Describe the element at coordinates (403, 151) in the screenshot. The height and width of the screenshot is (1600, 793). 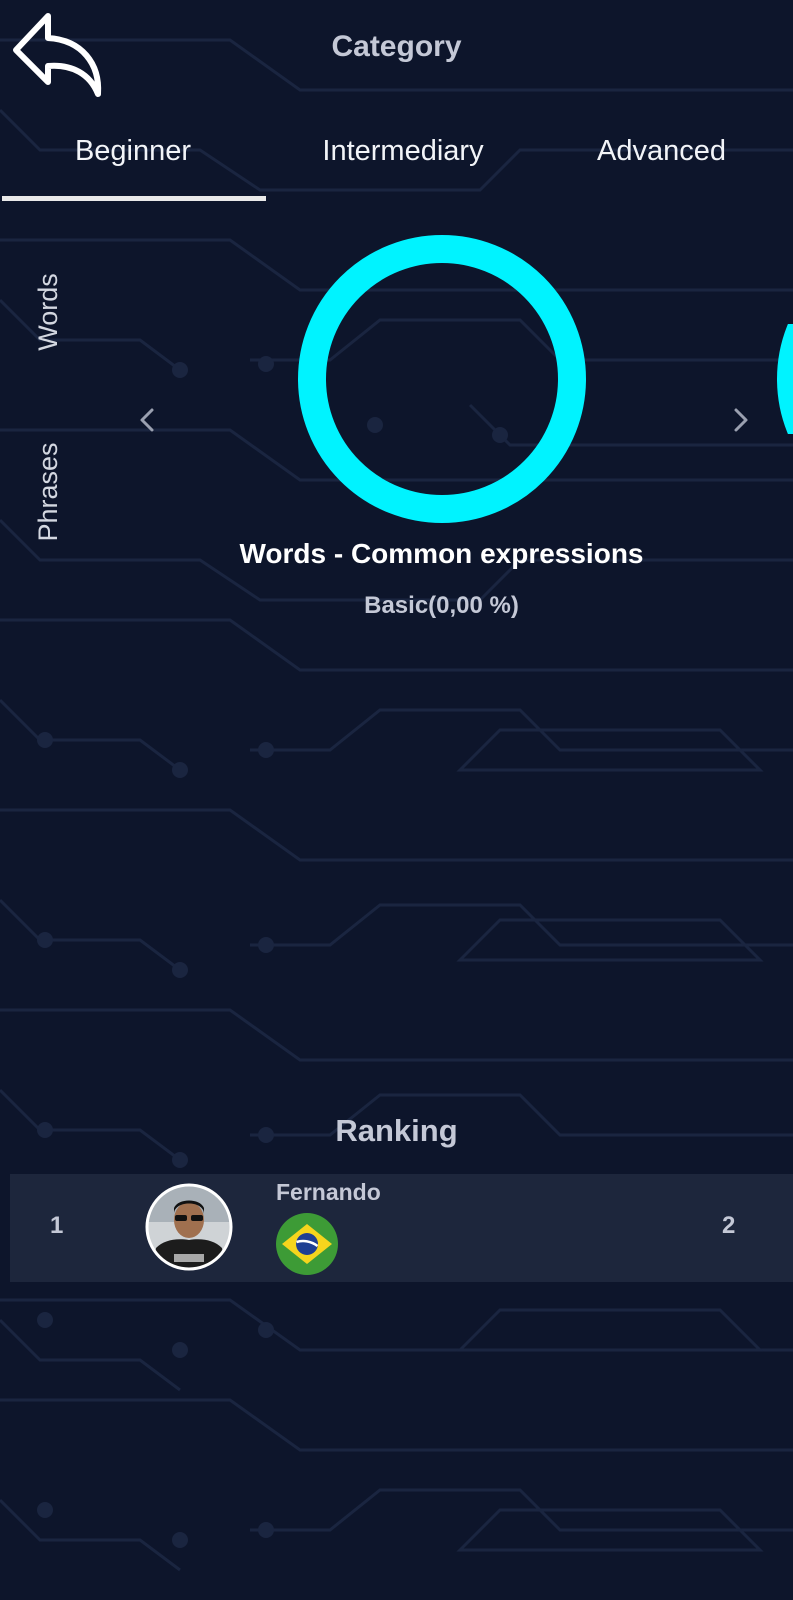
I see `tab-intermediary: Intermediary` at that location.